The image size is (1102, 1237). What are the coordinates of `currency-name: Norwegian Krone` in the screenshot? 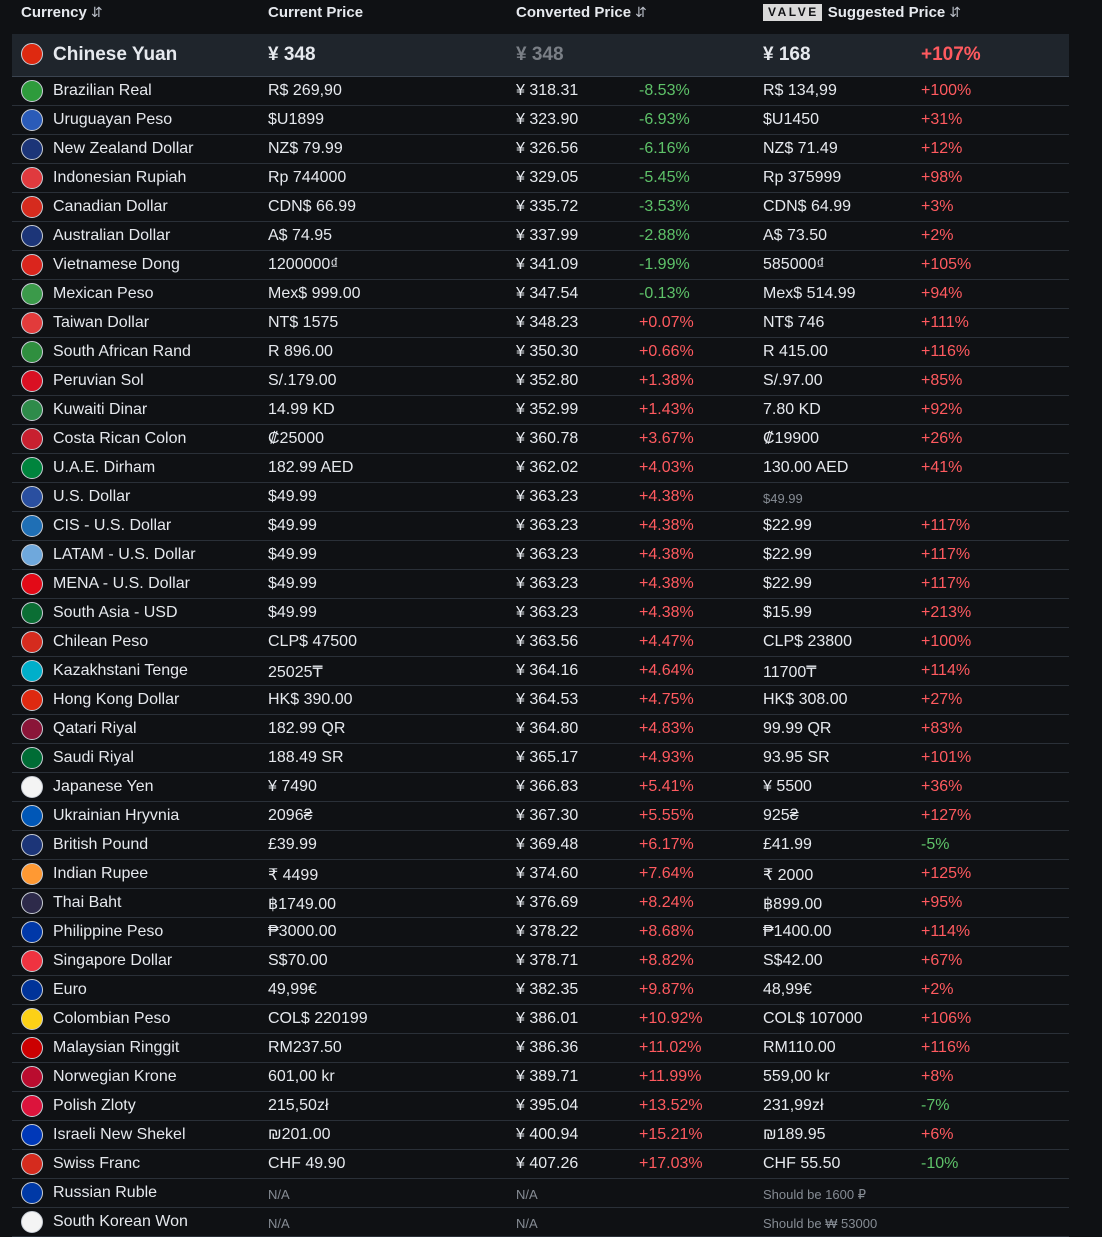 It's located at (115, 1076).